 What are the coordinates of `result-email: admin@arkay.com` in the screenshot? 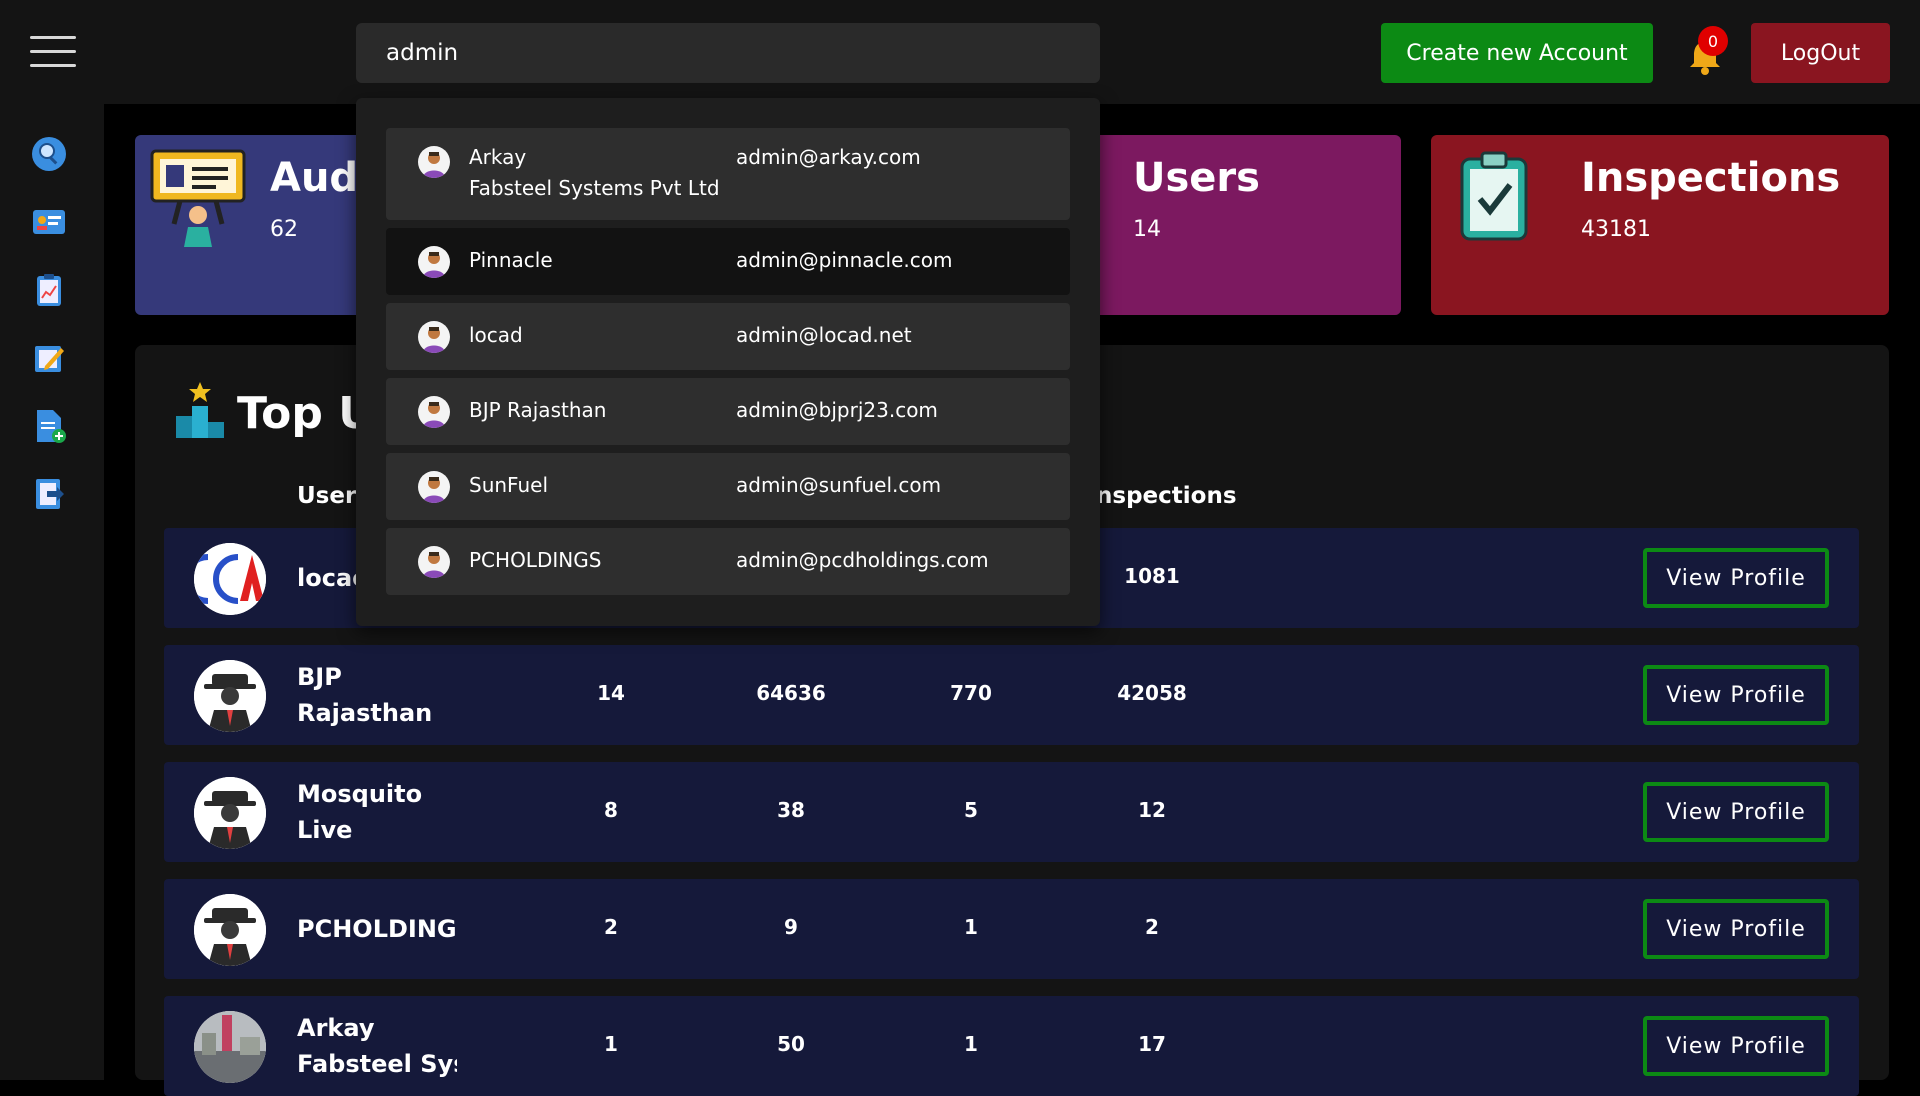 It's located at (828, 157).